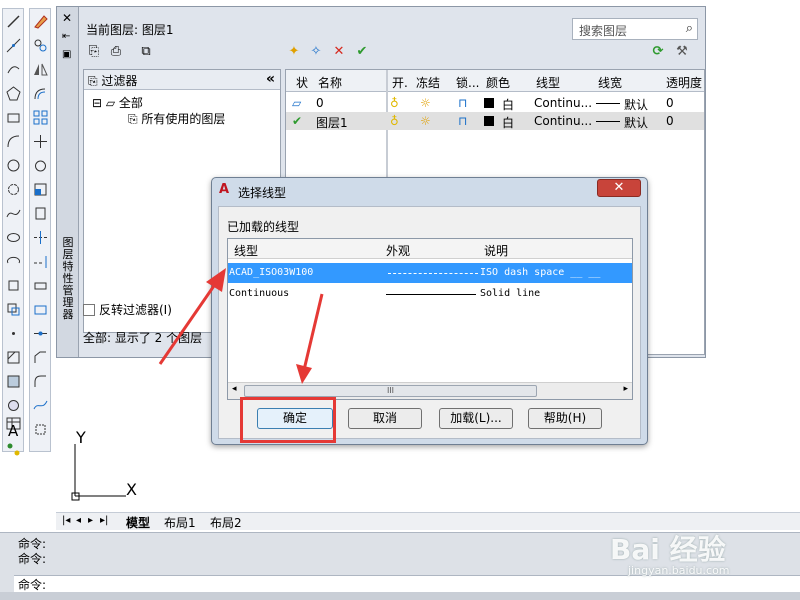 This screenshot has width=800, height=600. Describe the element at coordinates (668, 549) in the screenshot. I see `watermark-logo: Bai 经验` at that location.